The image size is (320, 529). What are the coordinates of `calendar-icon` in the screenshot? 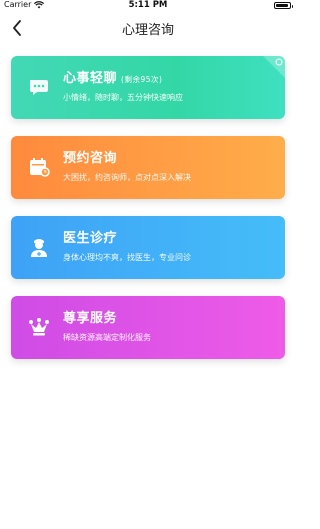 It's located at (40, 167).